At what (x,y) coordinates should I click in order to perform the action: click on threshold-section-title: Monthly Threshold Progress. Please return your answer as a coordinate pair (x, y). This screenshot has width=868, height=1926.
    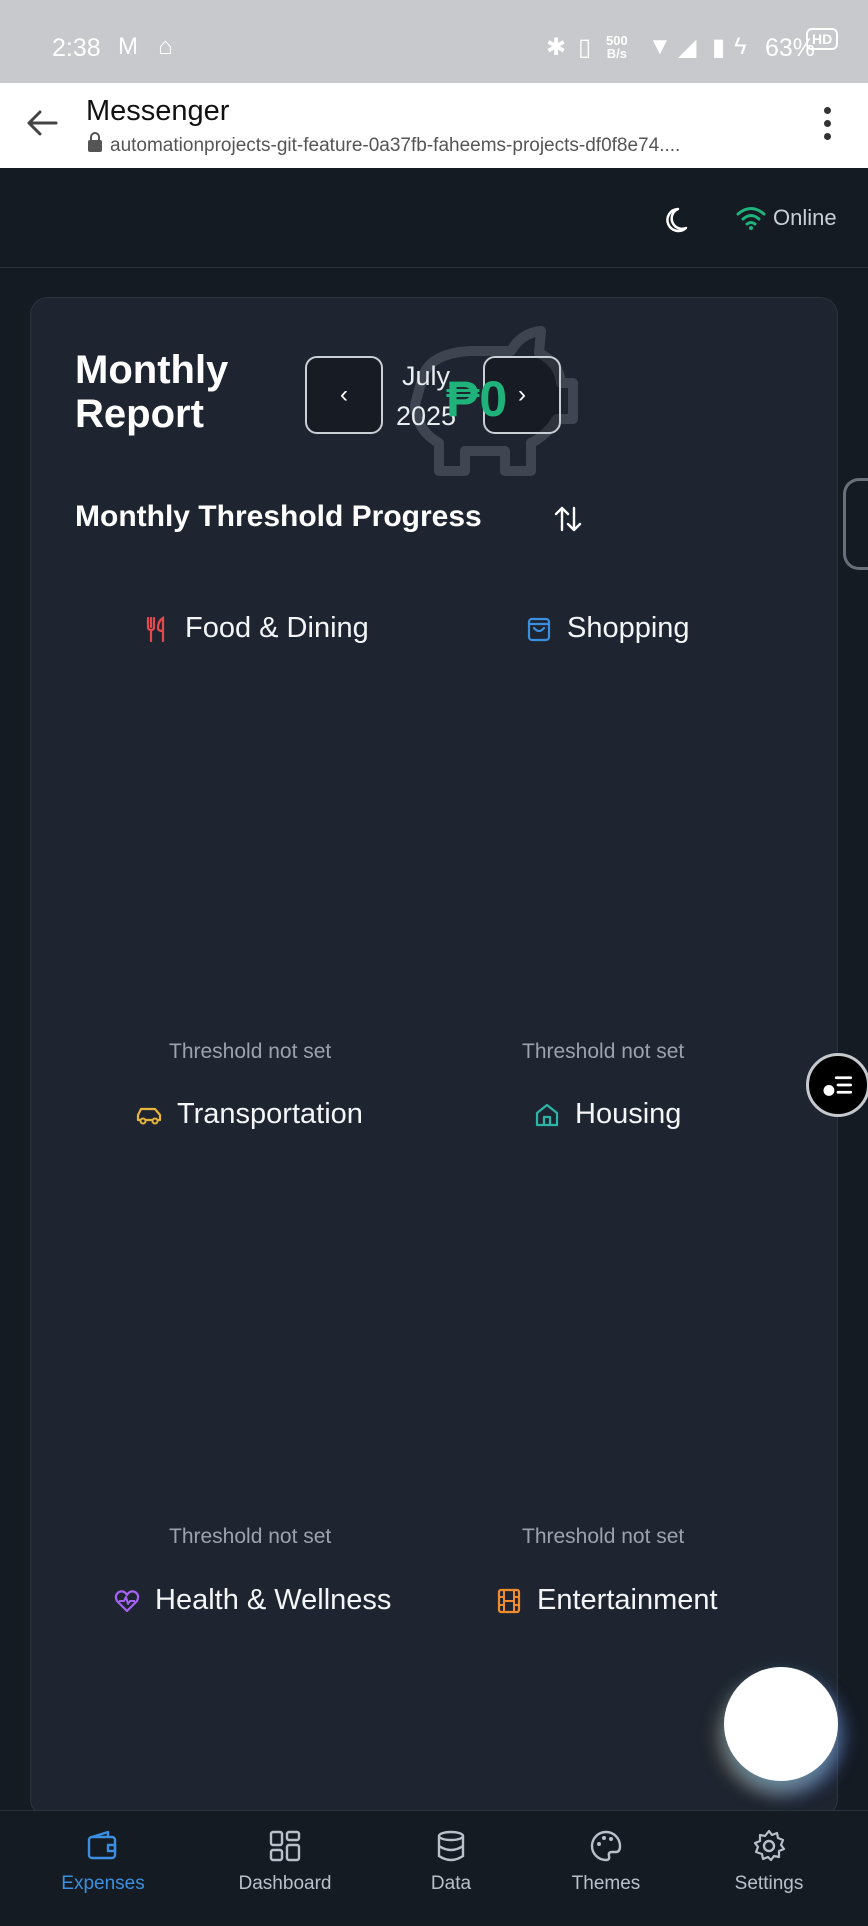
    Looking at the image, I should click on (278, 516).